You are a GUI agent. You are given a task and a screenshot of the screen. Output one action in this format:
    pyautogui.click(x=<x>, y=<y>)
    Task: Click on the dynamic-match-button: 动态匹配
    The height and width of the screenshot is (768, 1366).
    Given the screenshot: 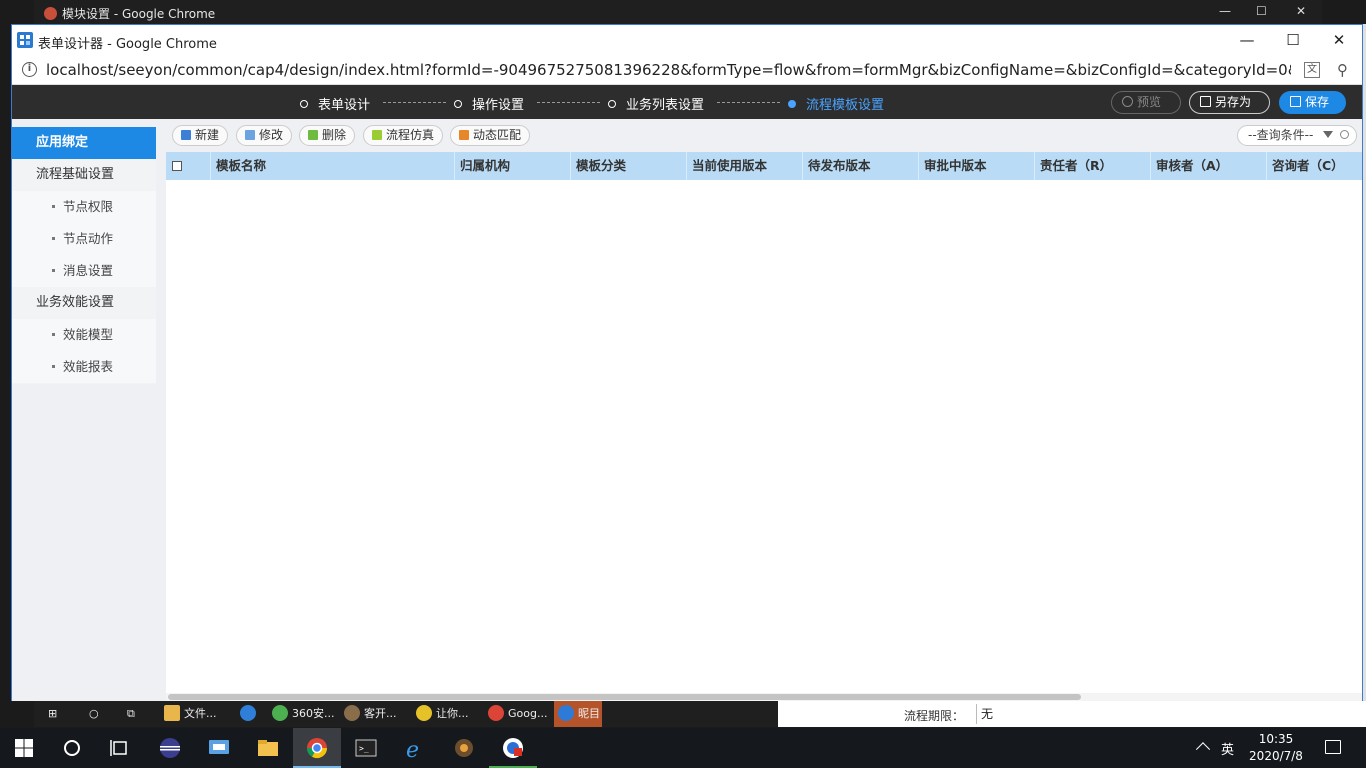 What is the action you would take?
    pyautogui.click(x=490, y=135)
    